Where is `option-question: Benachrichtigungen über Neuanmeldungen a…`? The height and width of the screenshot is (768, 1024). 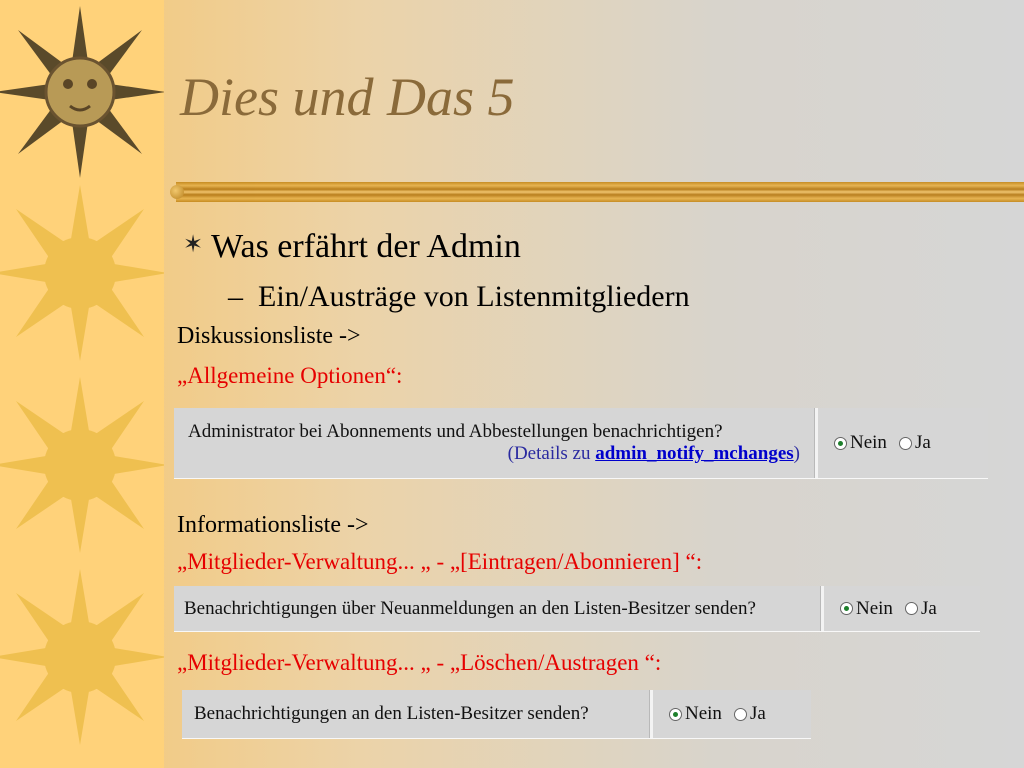
option-question: Benachrichtigungen über Neuanmeldungen a… is located at coordinates (470, 608).